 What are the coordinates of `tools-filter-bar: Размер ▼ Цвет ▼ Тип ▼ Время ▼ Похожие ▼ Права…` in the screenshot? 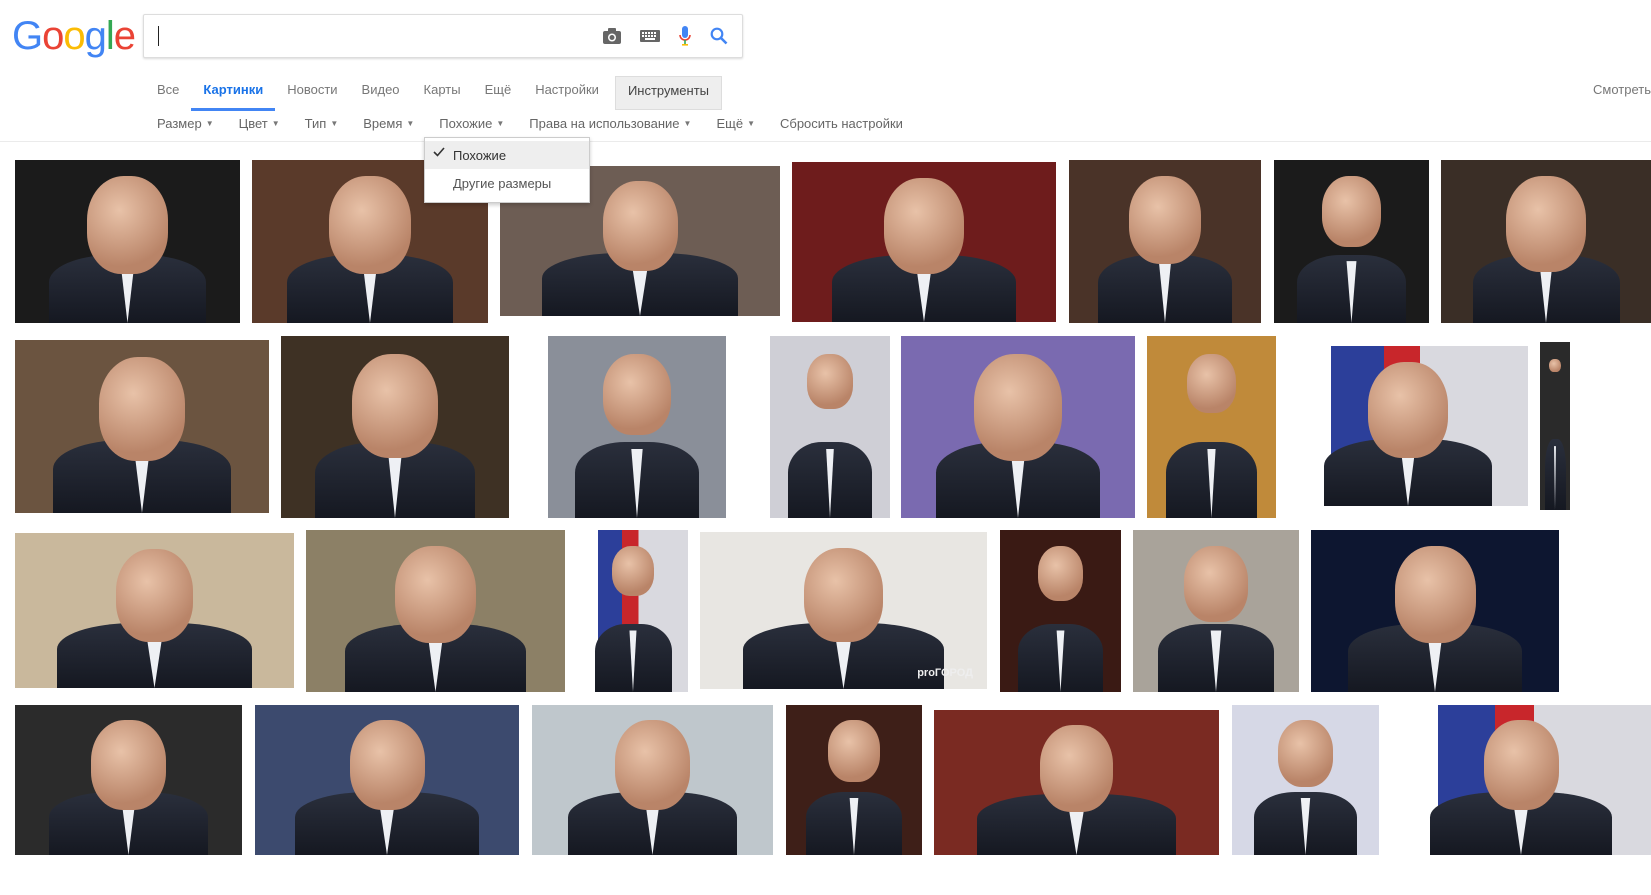 It's located at (542, 123).